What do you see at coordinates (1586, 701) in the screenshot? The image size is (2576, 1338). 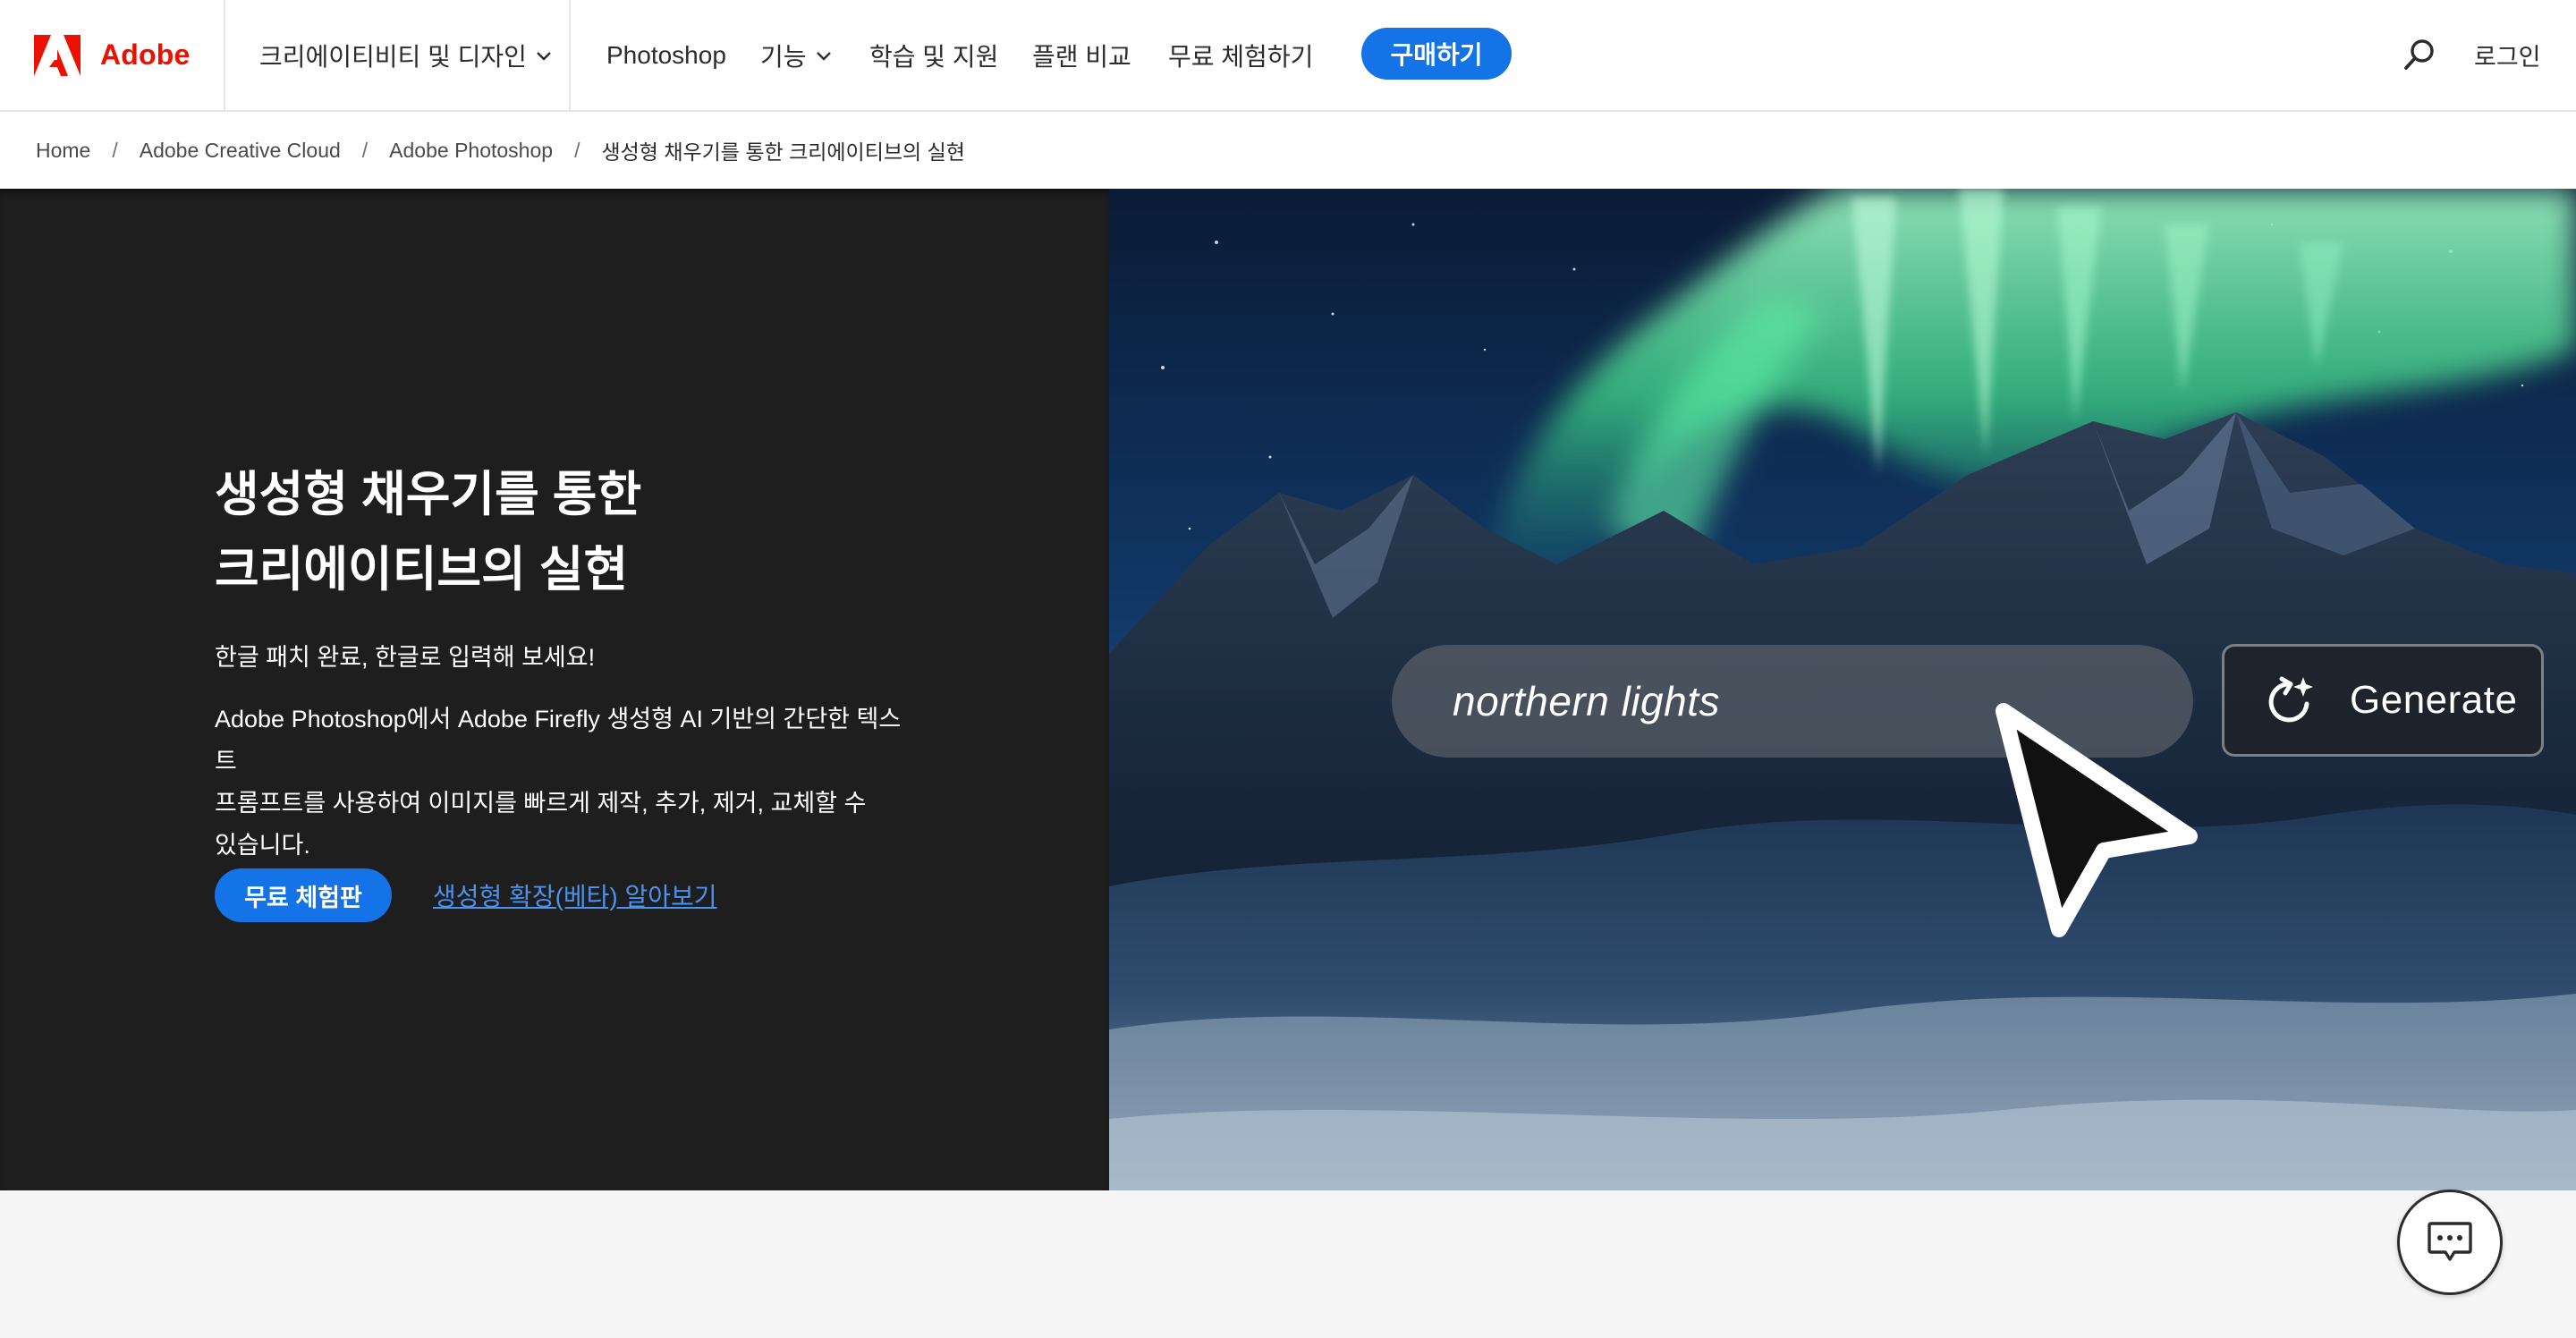 I see `prompt-text: northern lights` at bounding box center [1586, 701].